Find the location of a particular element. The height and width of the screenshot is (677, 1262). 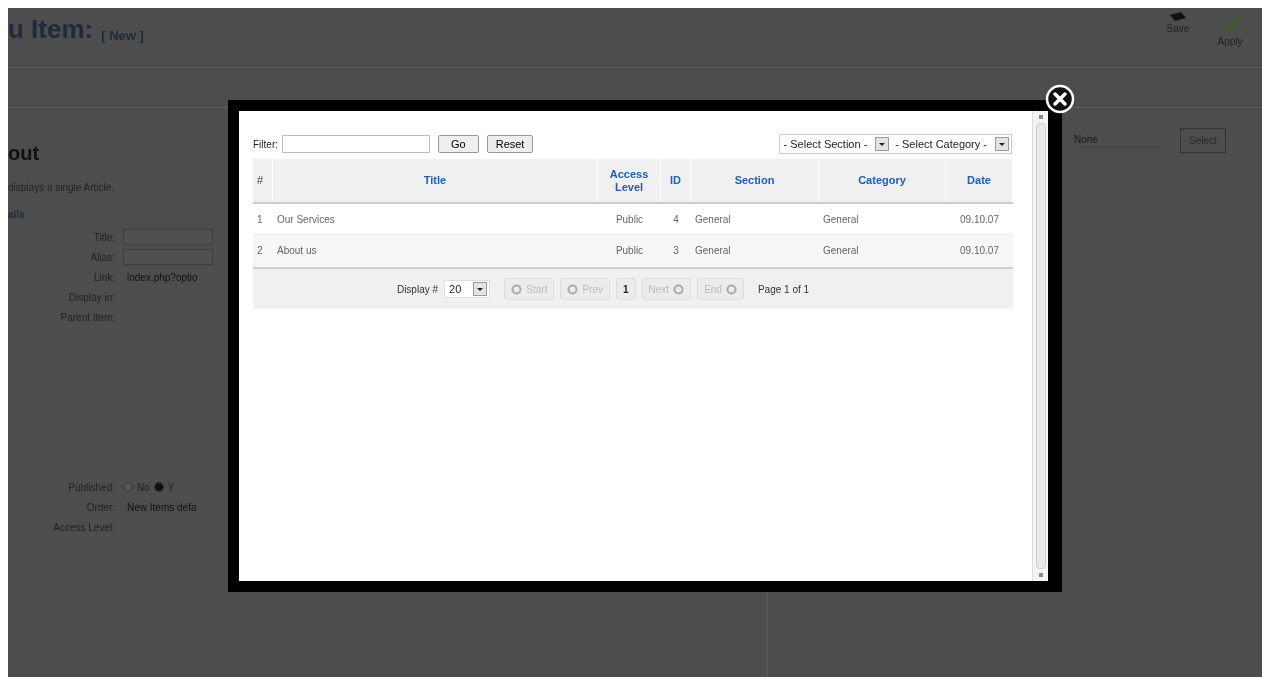

page-info: Page 1 of 1 is located at coordinates (783, 289).